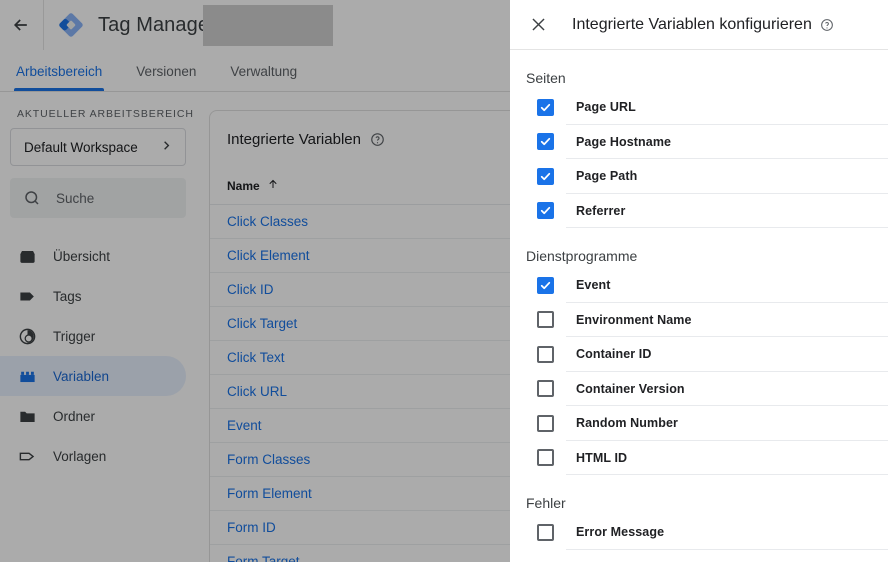  I want to click on variable-label: Random Number, so click(627, 423).